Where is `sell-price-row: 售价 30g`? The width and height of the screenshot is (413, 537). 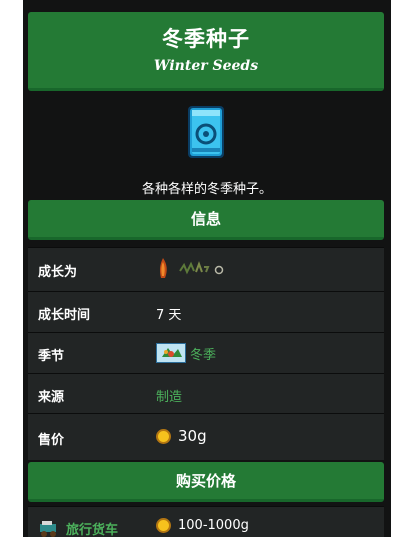 sell-price-row: 售价 30g is located at coordinates (206, 436).